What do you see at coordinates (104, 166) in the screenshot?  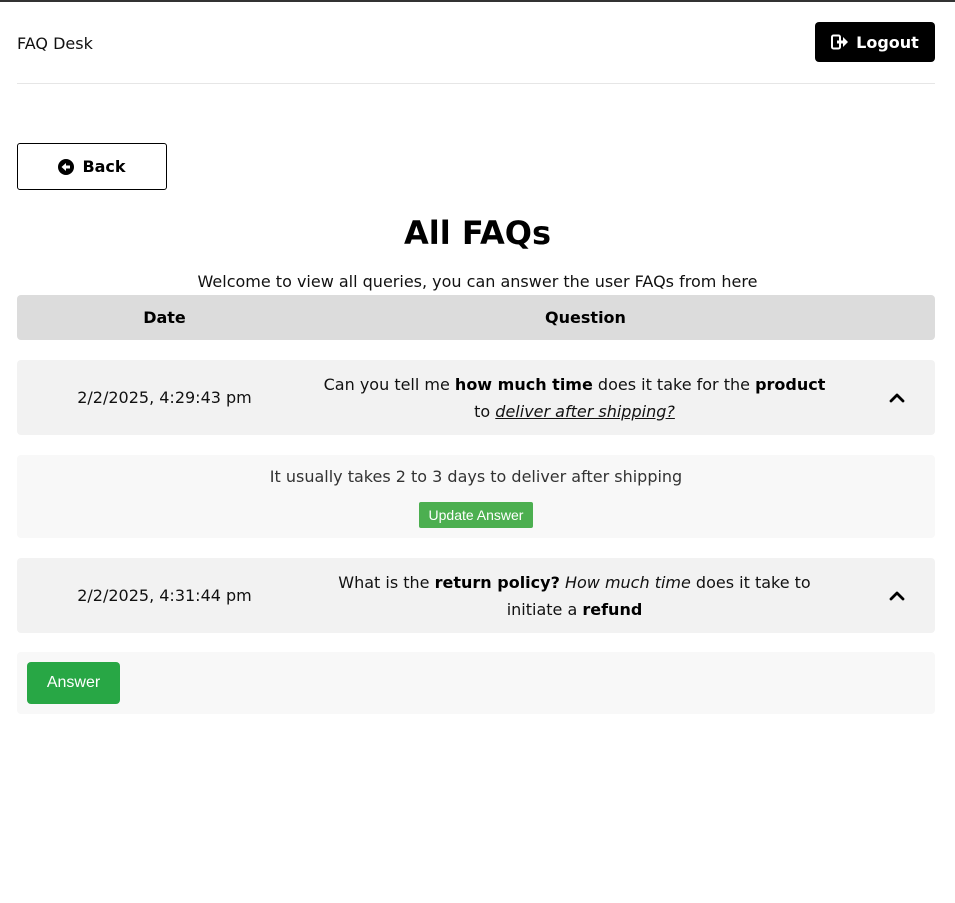 I see `back-label: Back` at bounding box center [104, 166].